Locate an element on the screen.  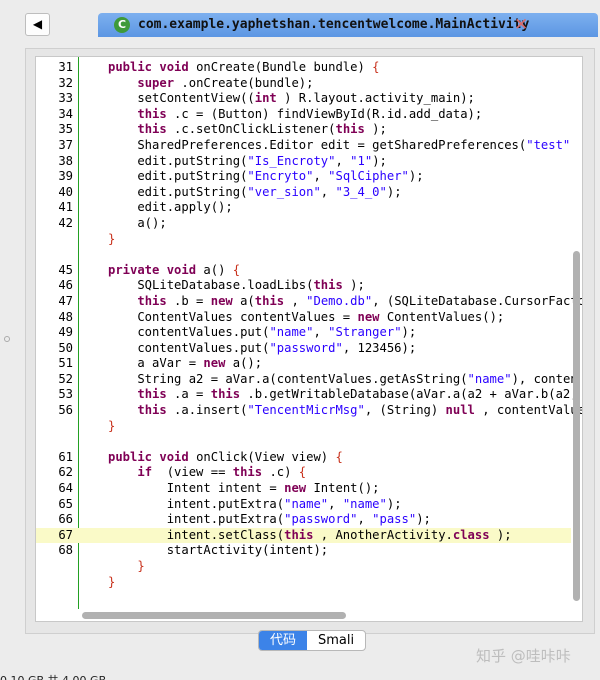
code-line: } is located at coordinates (303, 583).